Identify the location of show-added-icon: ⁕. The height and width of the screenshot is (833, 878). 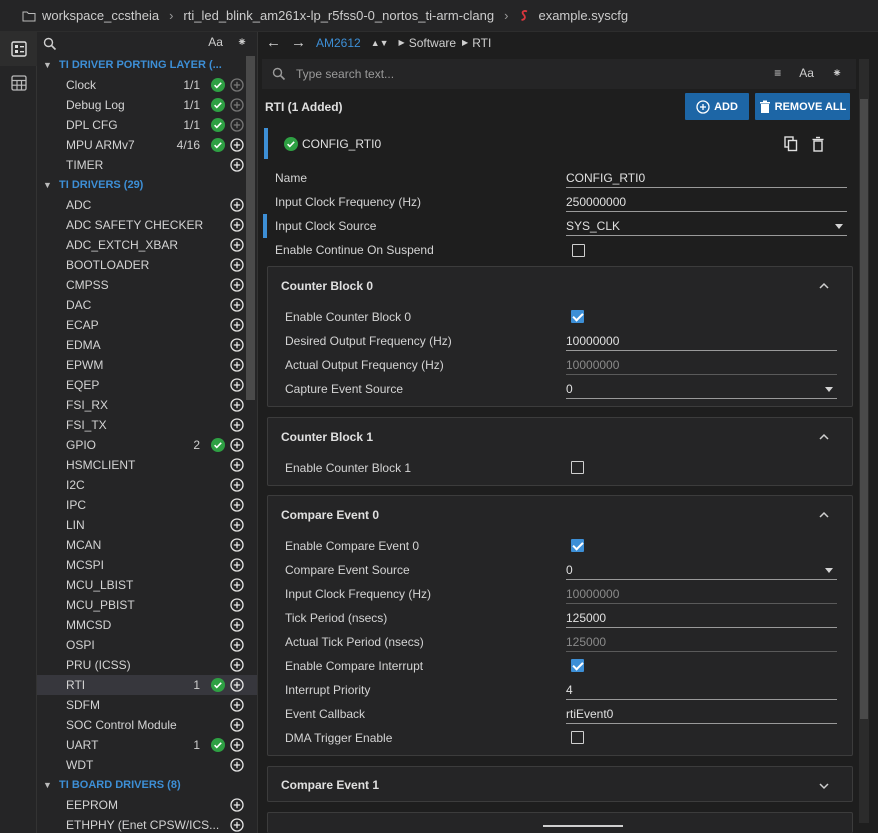
(242, 42).